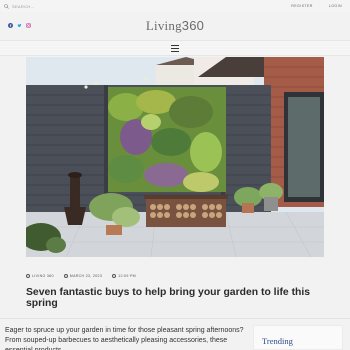  I want to click on menu-icon, so click(175, 48).